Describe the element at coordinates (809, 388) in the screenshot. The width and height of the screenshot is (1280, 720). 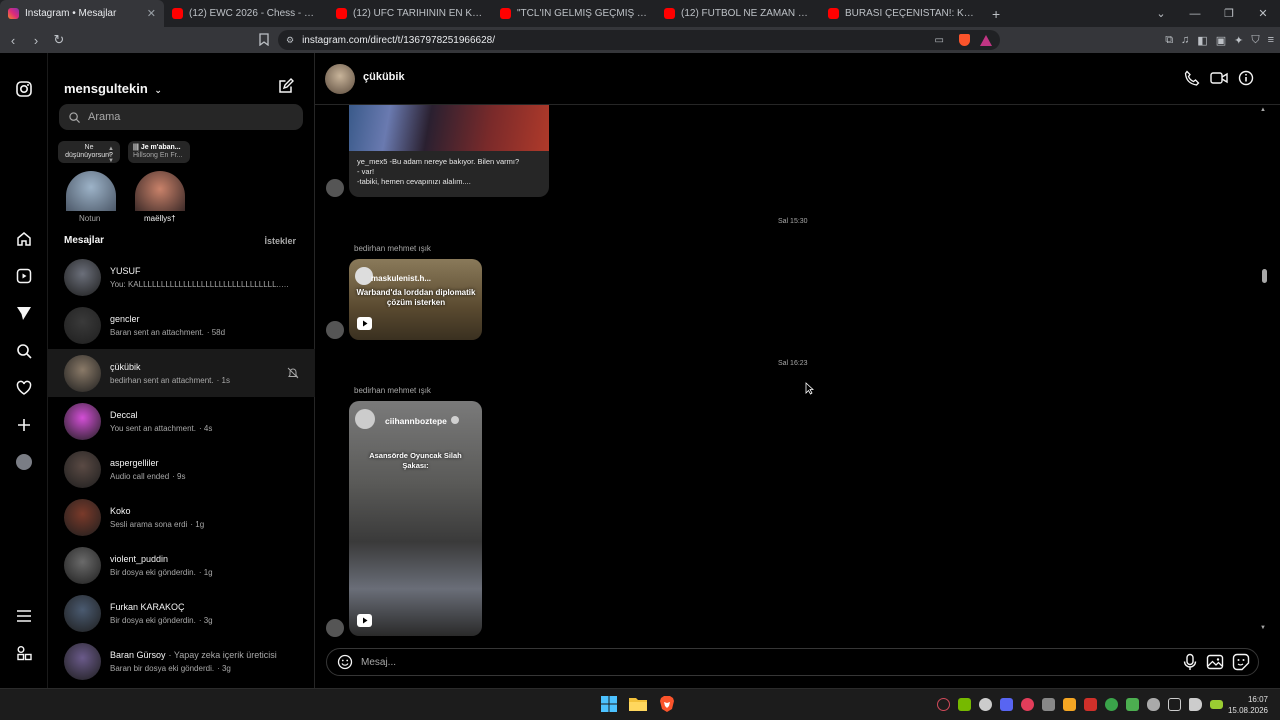
I see `mouse-cursor-icon` at that location.